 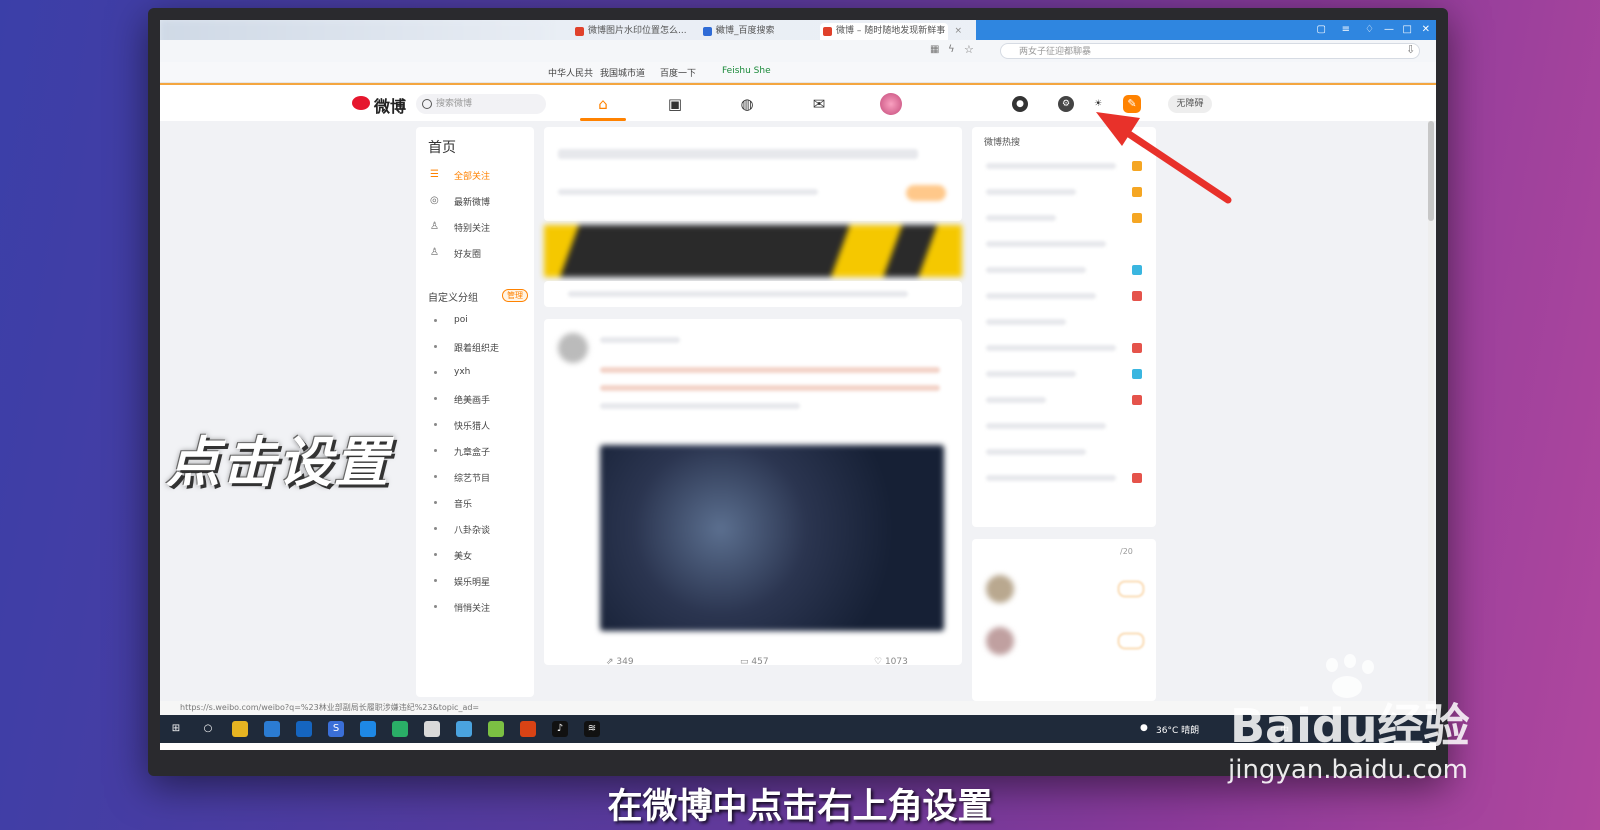 I want to click on bookmark-item: 我国城市道, so click(x=622, y=72).